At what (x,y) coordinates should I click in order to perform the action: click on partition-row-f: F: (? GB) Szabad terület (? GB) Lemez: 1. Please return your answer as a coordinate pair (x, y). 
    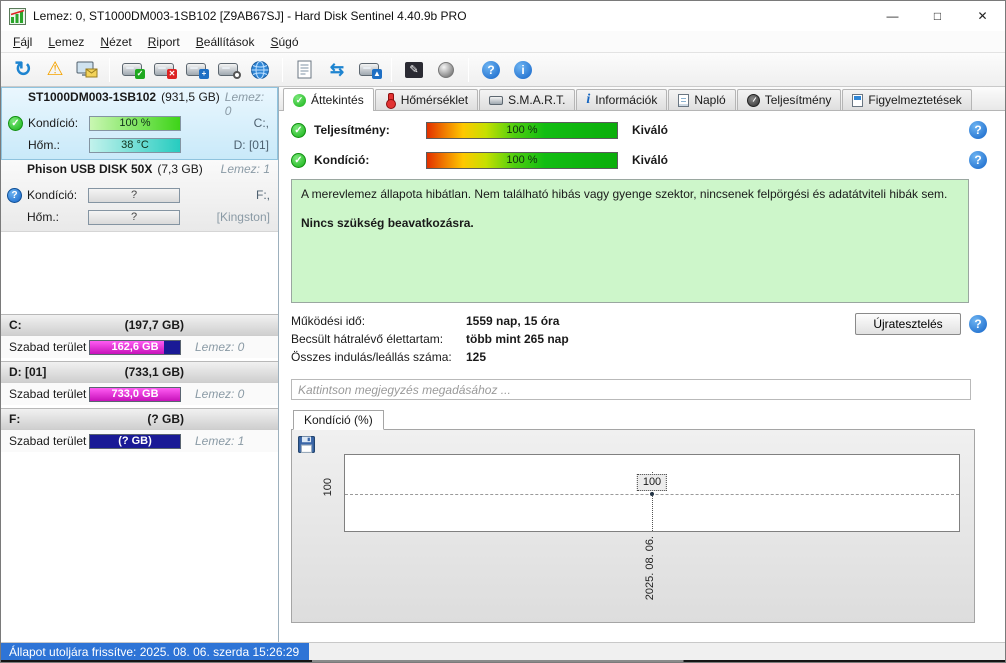
    Looking at the image, I should click on (139, 430).